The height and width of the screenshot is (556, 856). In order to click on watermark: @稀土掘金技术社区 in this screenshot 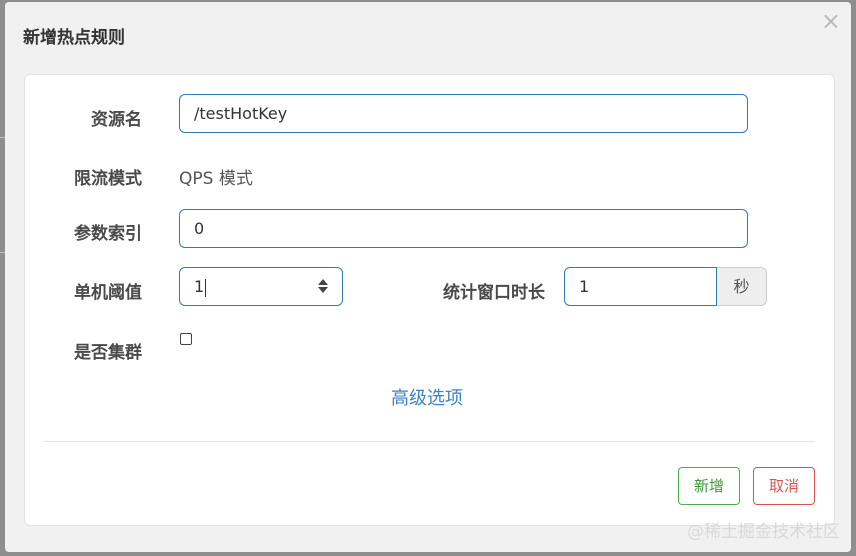, I will do `click(763, 532)`.